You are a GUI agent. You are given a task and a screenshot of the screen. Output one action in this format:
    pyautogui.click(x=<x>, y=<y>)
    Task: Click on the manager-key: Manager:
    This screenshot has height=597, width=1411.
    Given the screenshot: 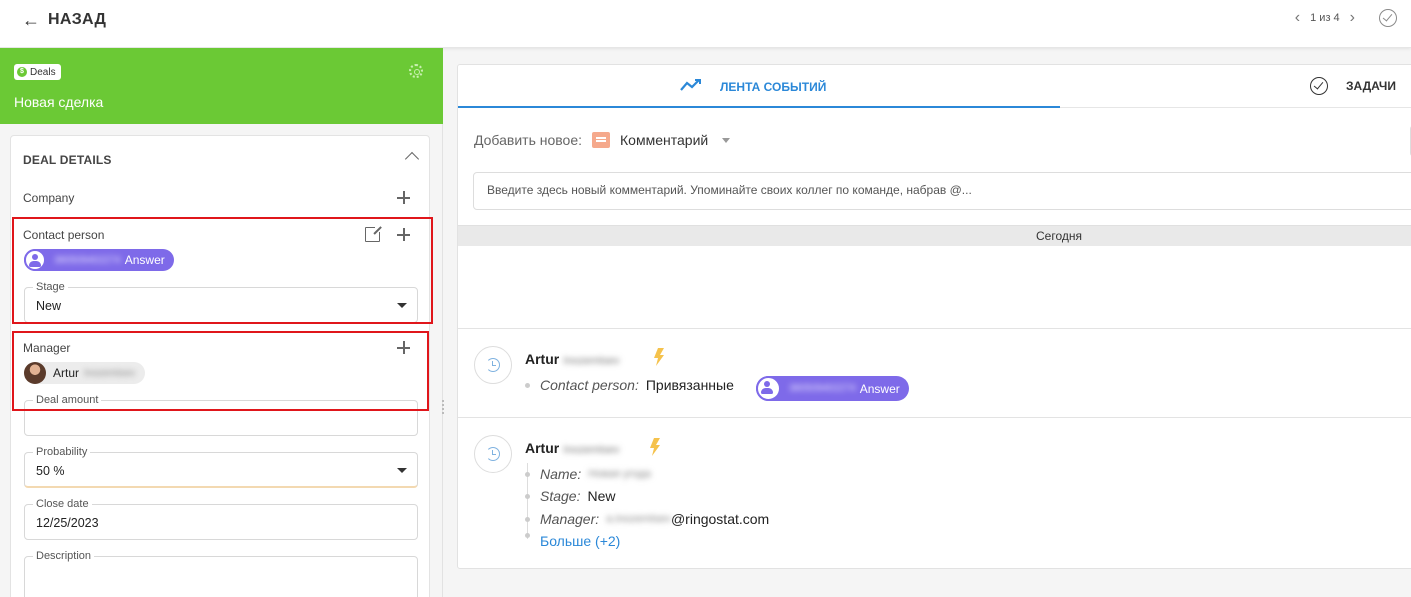 What is the action you would take?
    pyautogui.click(x=570, y=519)
    